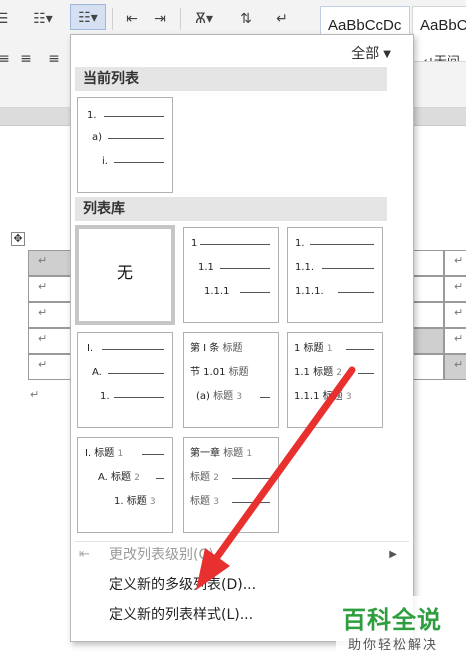 The height and width of the screenshot is (662, 466). What do you see at coordinates (97, 137) in the screenshot?
I see `list-level-2: a)` at bounding box center [97, 137].